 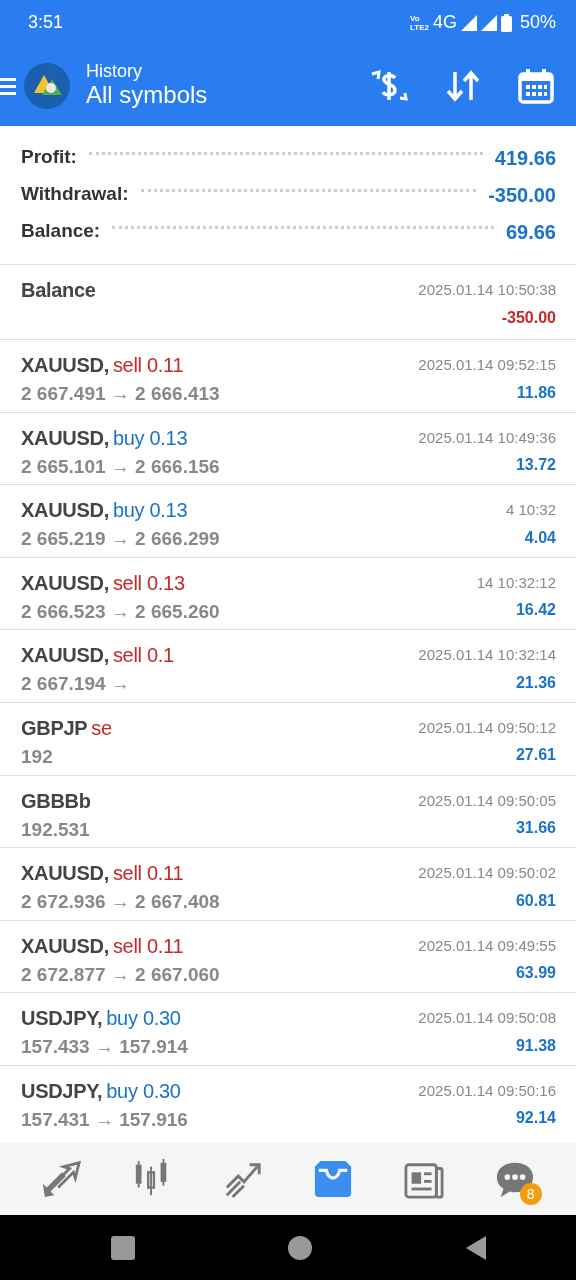 I want to click on price-range: 157.431 → 157.916, so click(x=104, y=1119).